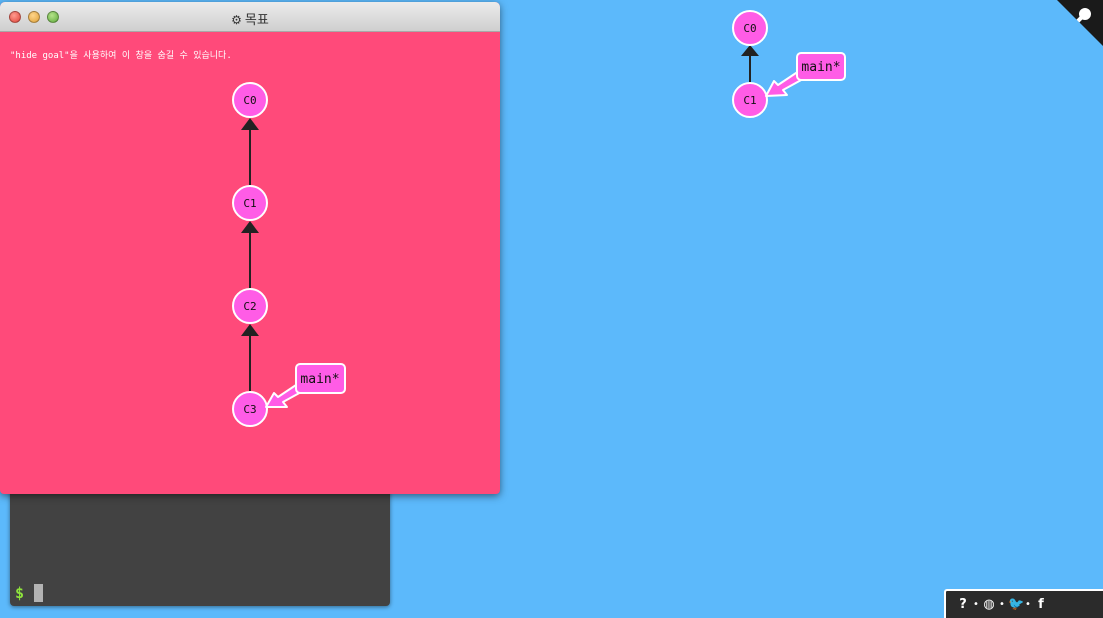 Image resolution: width=1103 pixels, height=618 pixels. I want to click on commit-node-c0: C0, so click(750, 28).